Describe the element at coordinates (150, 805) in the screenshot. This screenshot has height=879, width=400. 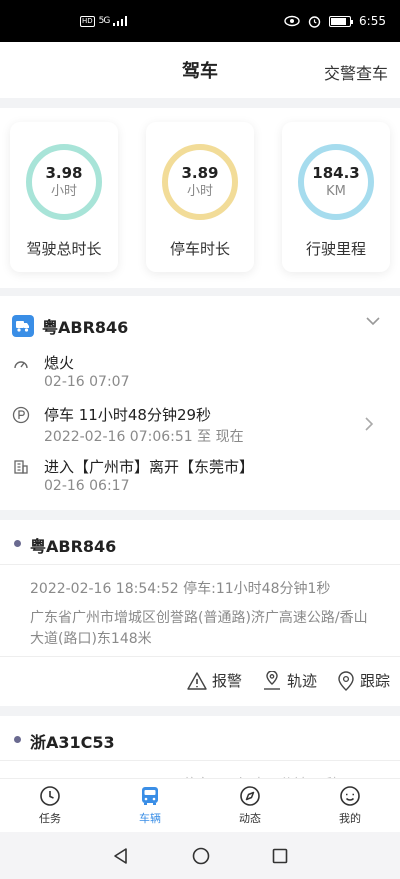
I see `tab-vehicles: 车辆` at that location.